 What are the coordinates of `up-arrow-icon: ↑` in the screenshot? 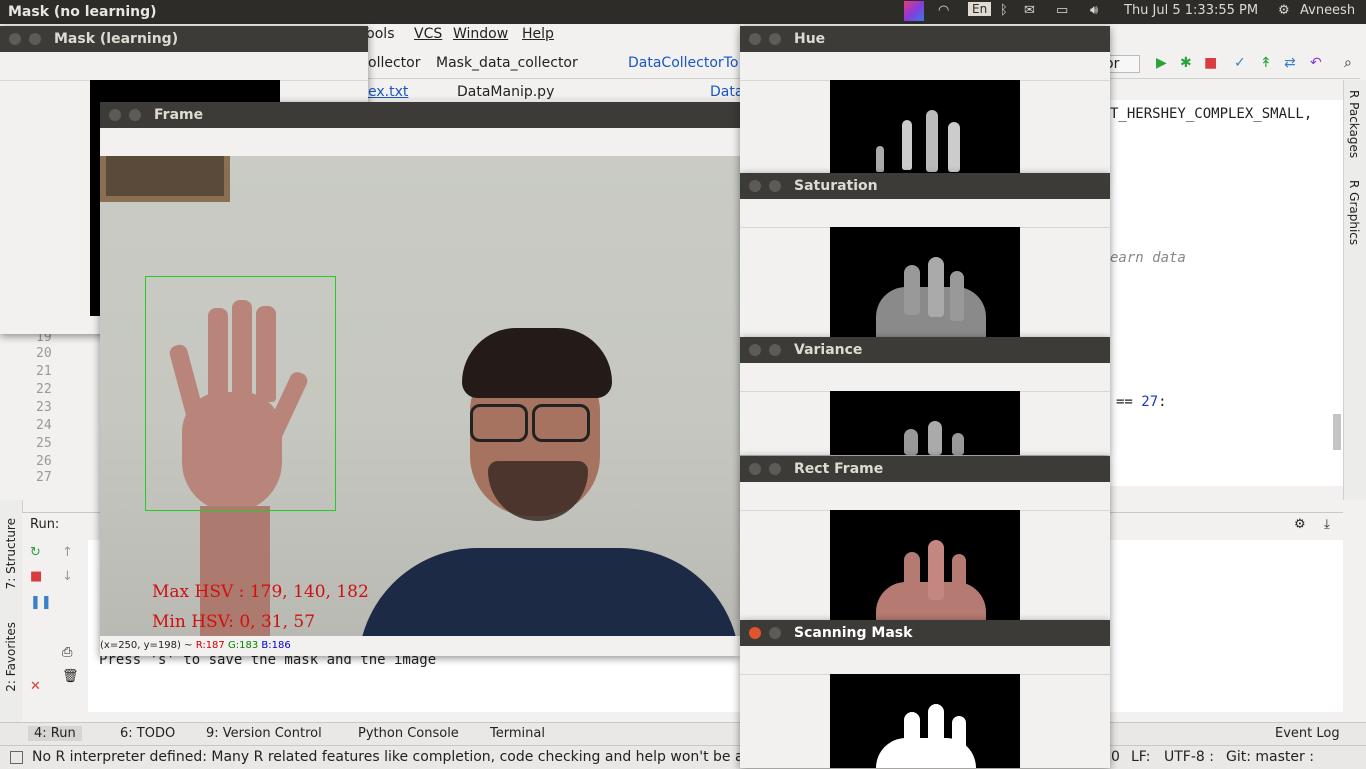 It's located at (67, 552).